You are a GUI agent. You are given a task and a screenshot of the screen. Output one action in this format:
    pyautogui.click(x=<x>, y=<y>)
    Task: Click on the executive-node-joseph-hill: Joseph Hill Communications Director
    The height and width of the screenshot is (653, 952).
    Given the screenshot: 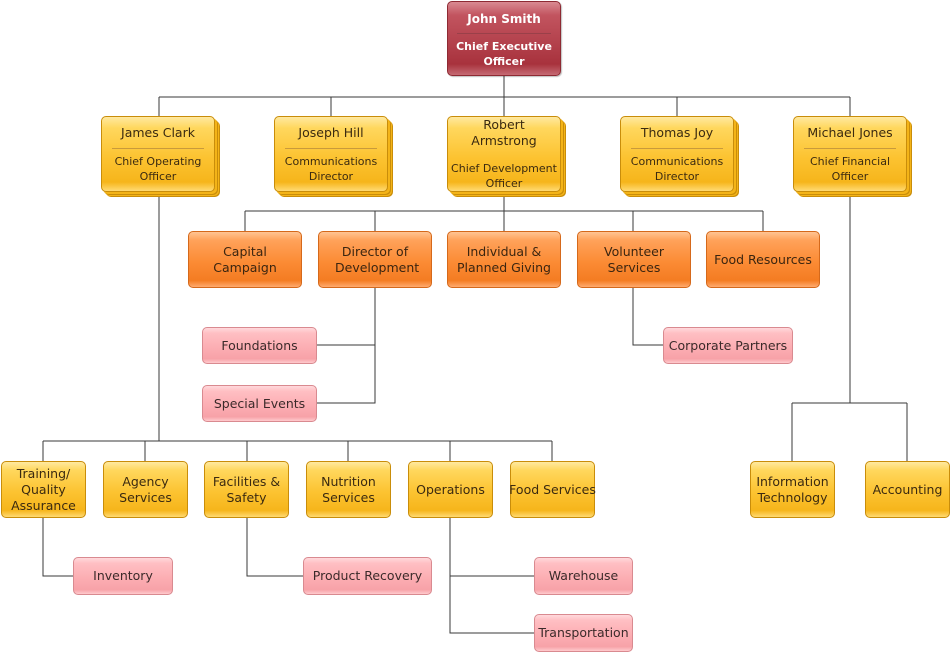 What is the action you would take?
    pyautogui.click(x=331, y=154)
    